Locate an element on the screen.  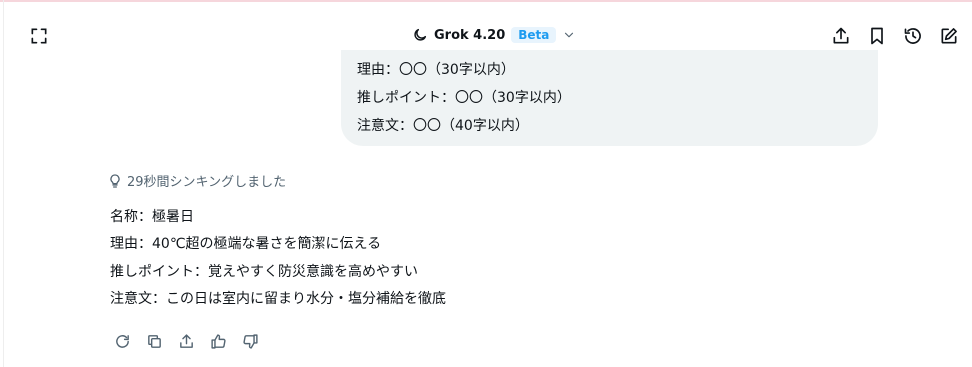
assistant-answer-line: 注意文：この日は室内に留まり水分・塩分補給を徹底 is located at coordinates (278, 299).